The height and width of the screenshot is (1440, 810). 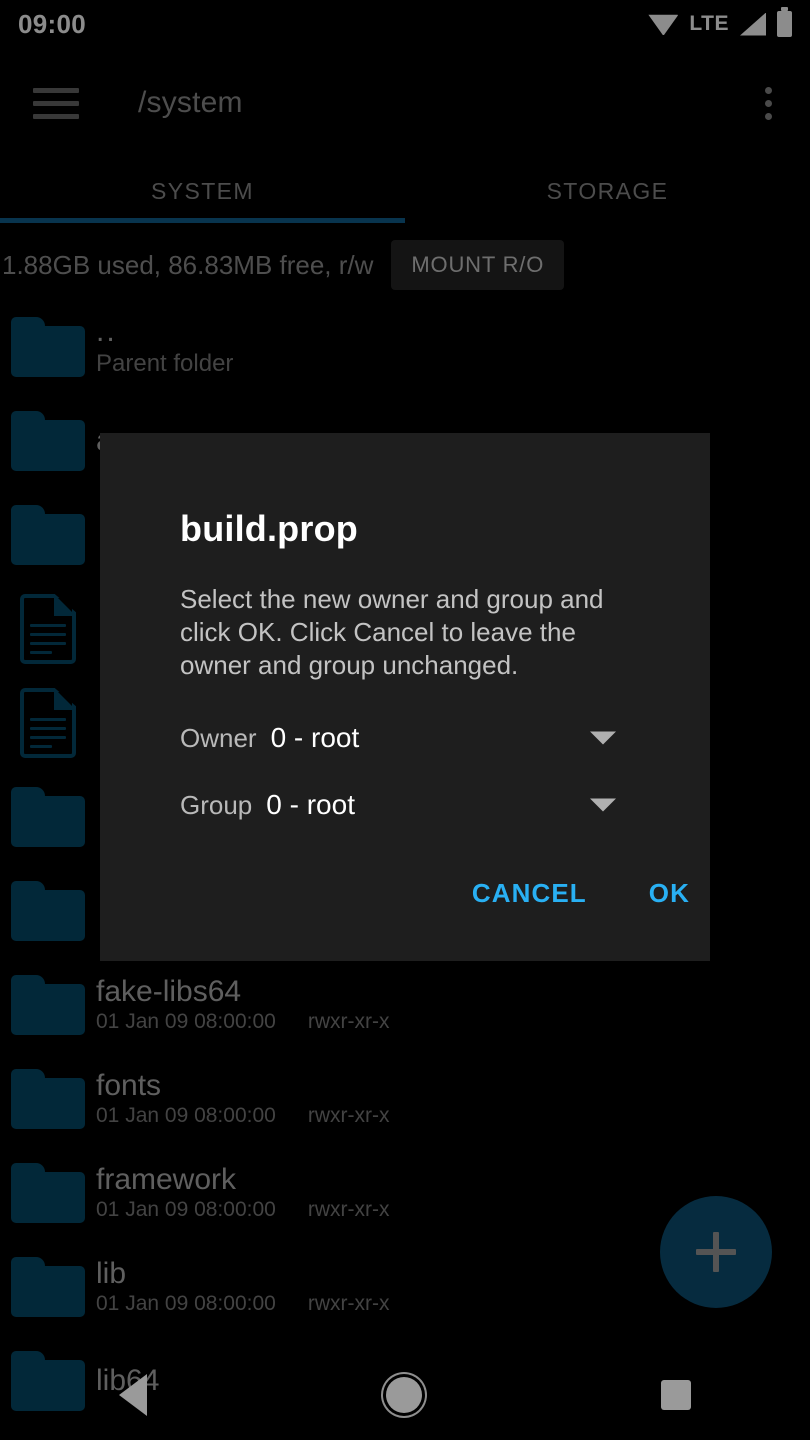 What do you see at coordinates (529, 893) in the screenshot?
I see `cancel-button: CANCEL` at bounding box center [529, 893].